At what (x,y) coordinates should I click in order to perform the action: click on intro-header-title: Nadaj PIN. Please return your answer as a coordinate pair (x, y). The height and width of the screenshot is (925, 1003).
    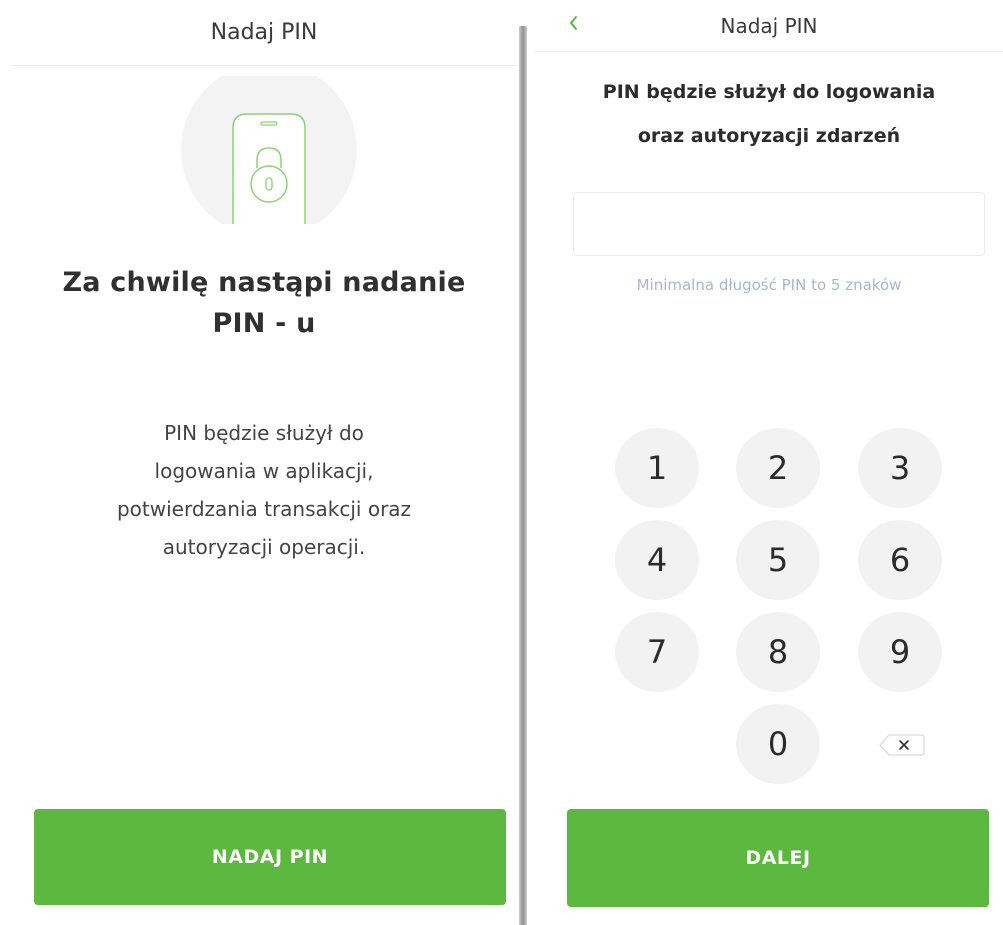
    Looking at the image, I should click on (264, 32).